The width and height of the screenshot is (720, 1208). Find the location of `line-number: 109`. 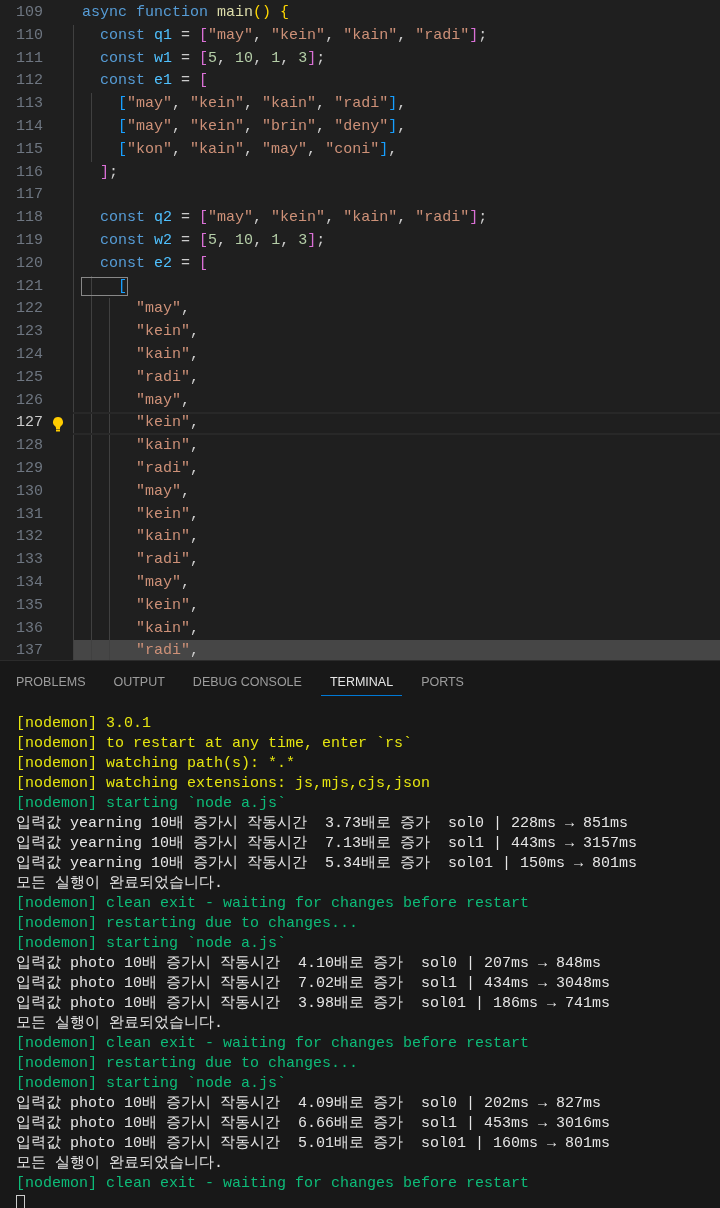

line-number: 109 is located at coordinates (29, 13).